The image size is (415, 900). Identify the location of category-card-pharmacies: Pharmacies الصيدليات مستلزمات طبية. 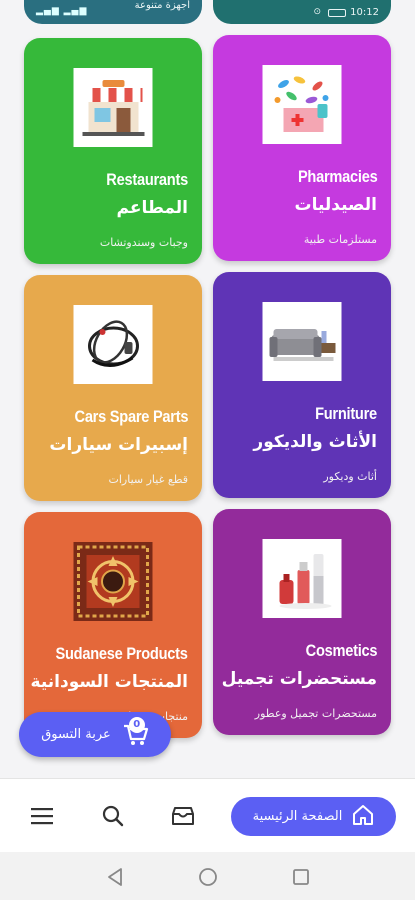
(302, 148).